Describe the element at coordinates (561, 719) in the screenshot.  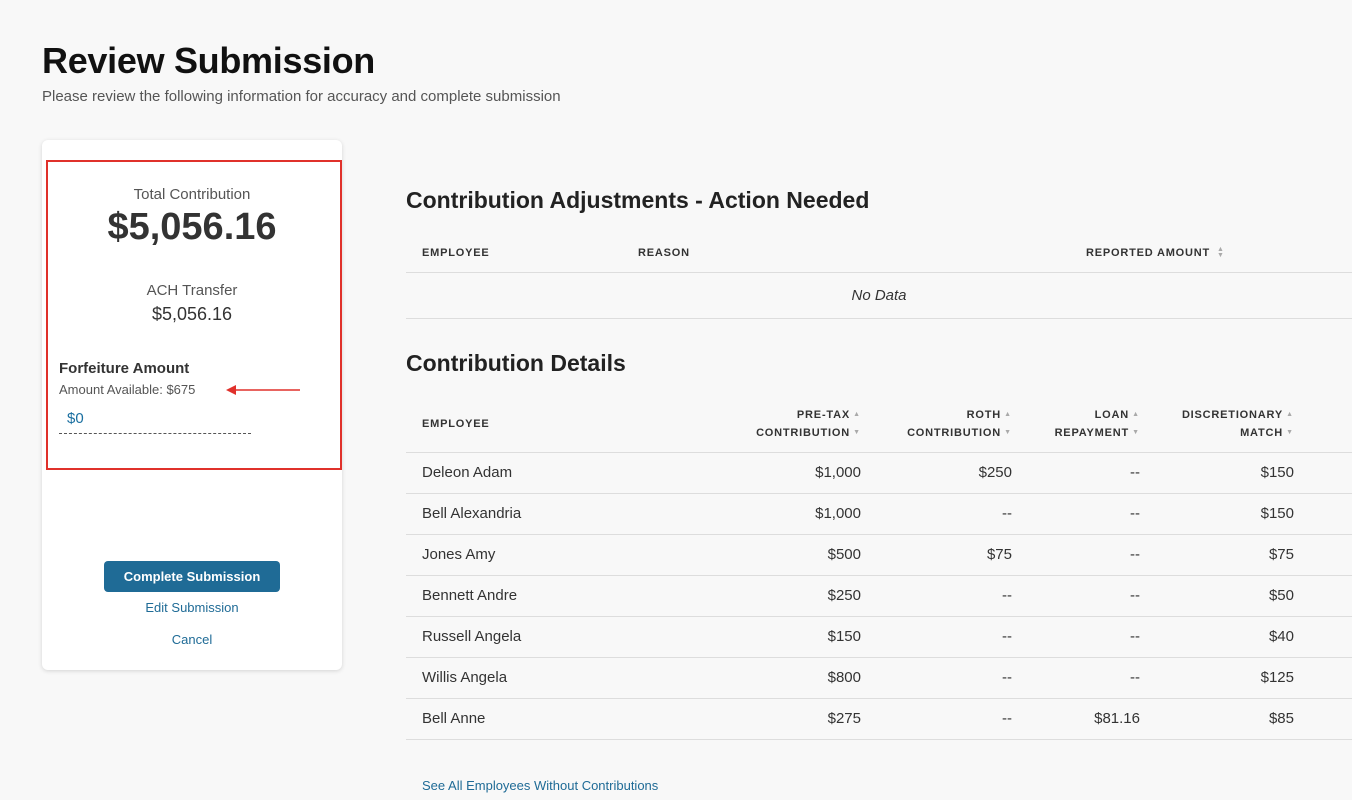
I see `employee-name: Bell Anne` at that location.